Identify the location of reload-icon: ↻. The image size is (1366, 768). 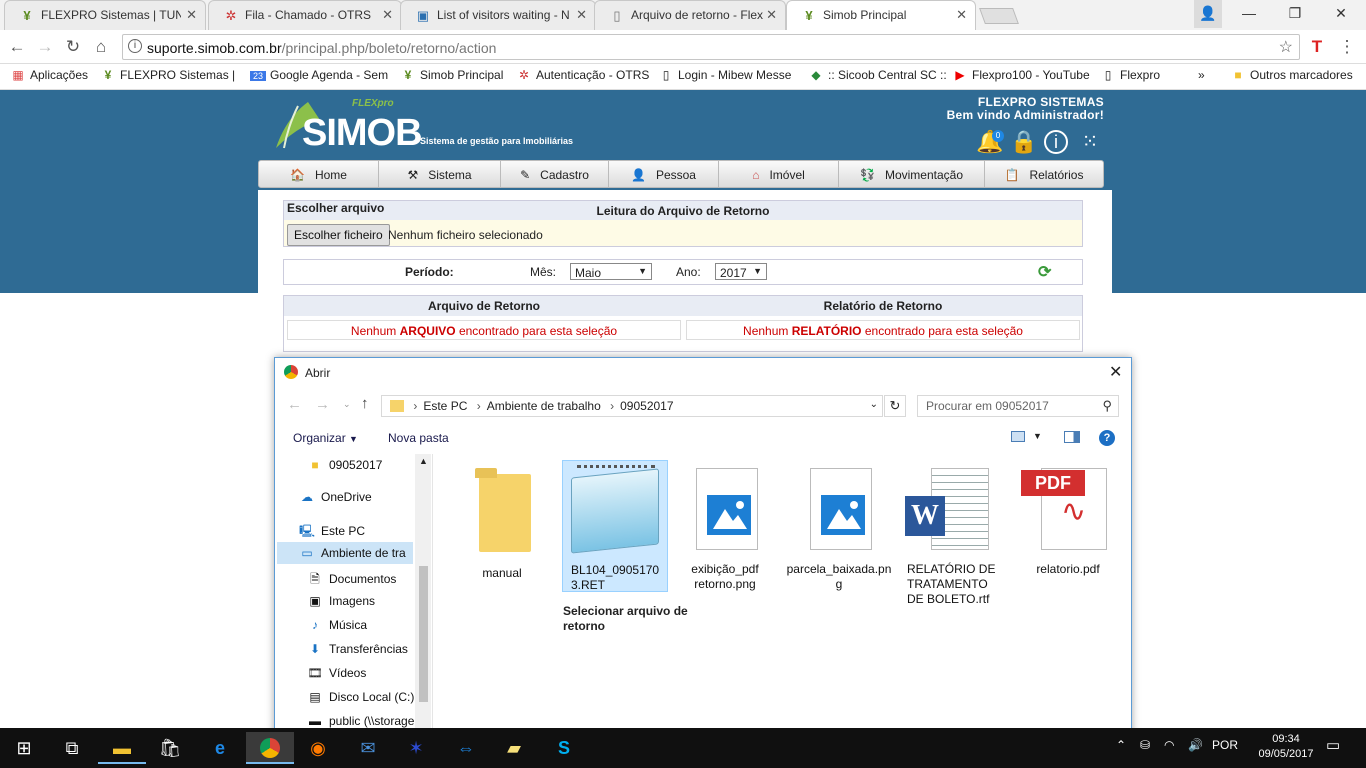
(73, 47).